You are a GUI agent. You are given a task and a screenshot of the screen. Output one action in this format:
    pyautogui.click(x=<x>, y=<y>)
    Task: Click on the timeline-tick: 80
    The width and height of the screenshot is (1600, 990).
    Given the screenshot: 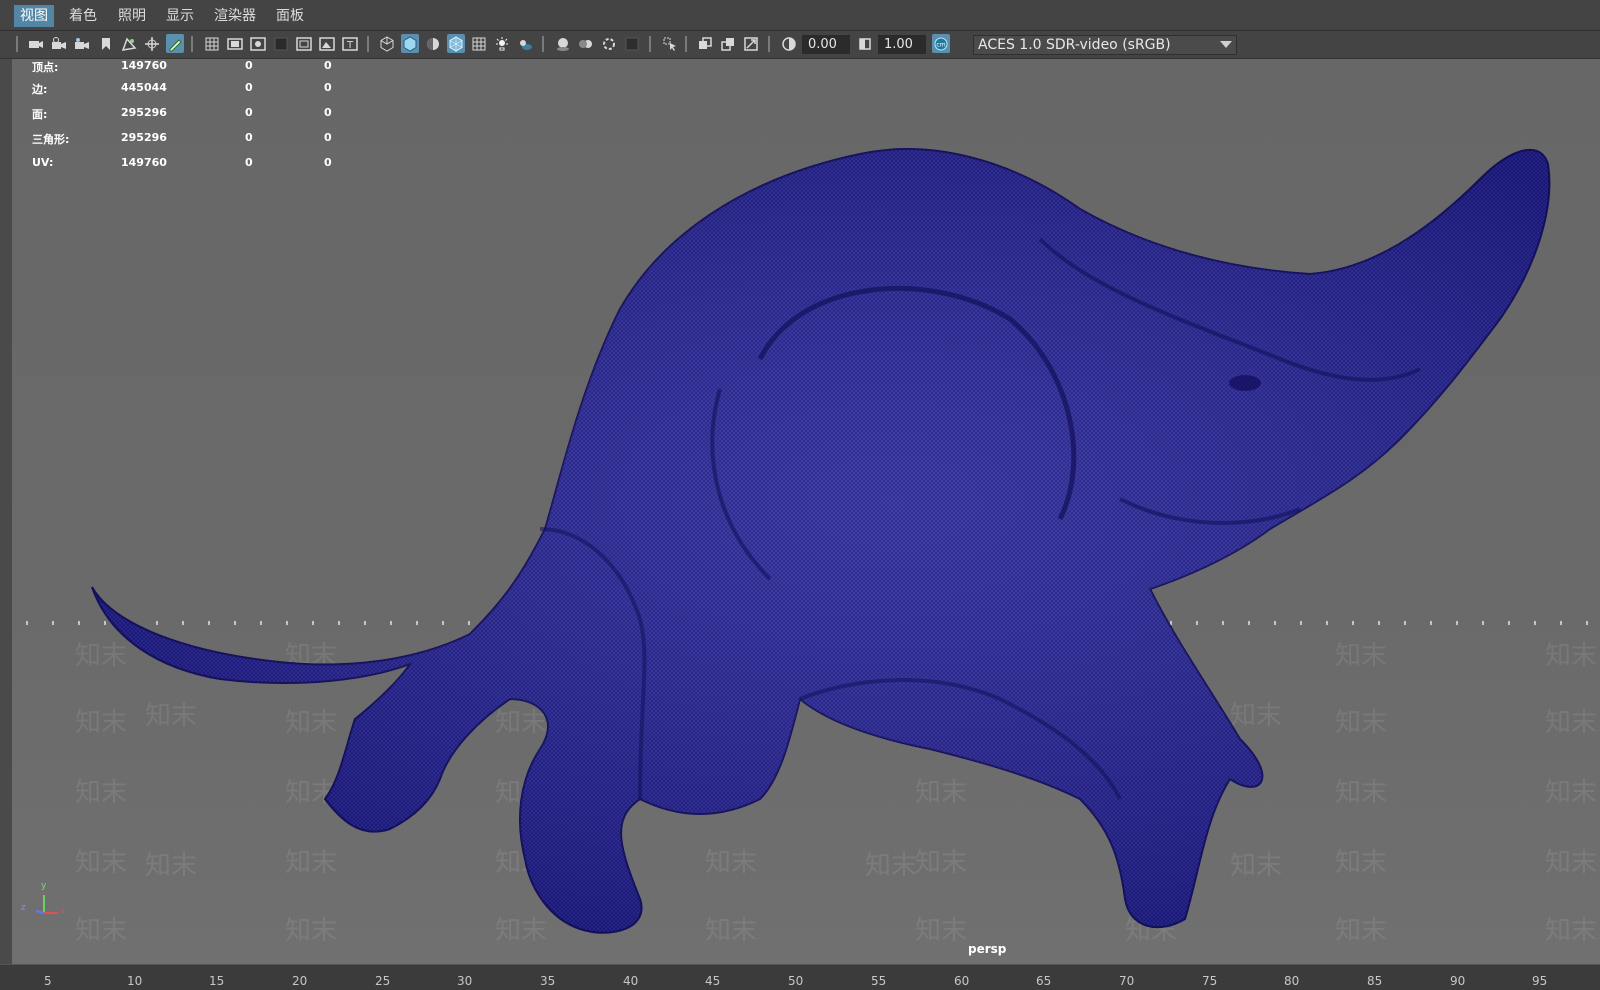 What is the action you would take?
    pyautogui.click(x=1292, y=981)
    